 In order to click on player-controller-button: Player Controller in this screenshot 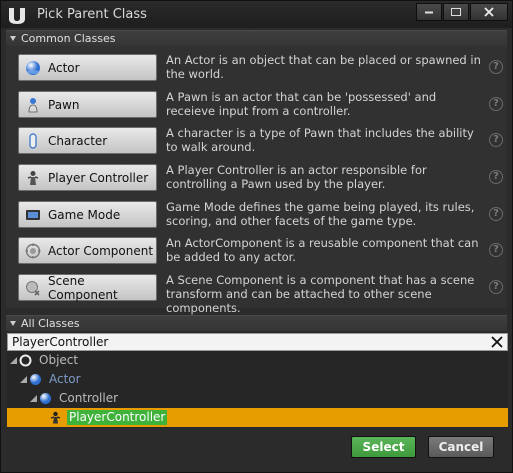, I will do `click(87, 177)`.